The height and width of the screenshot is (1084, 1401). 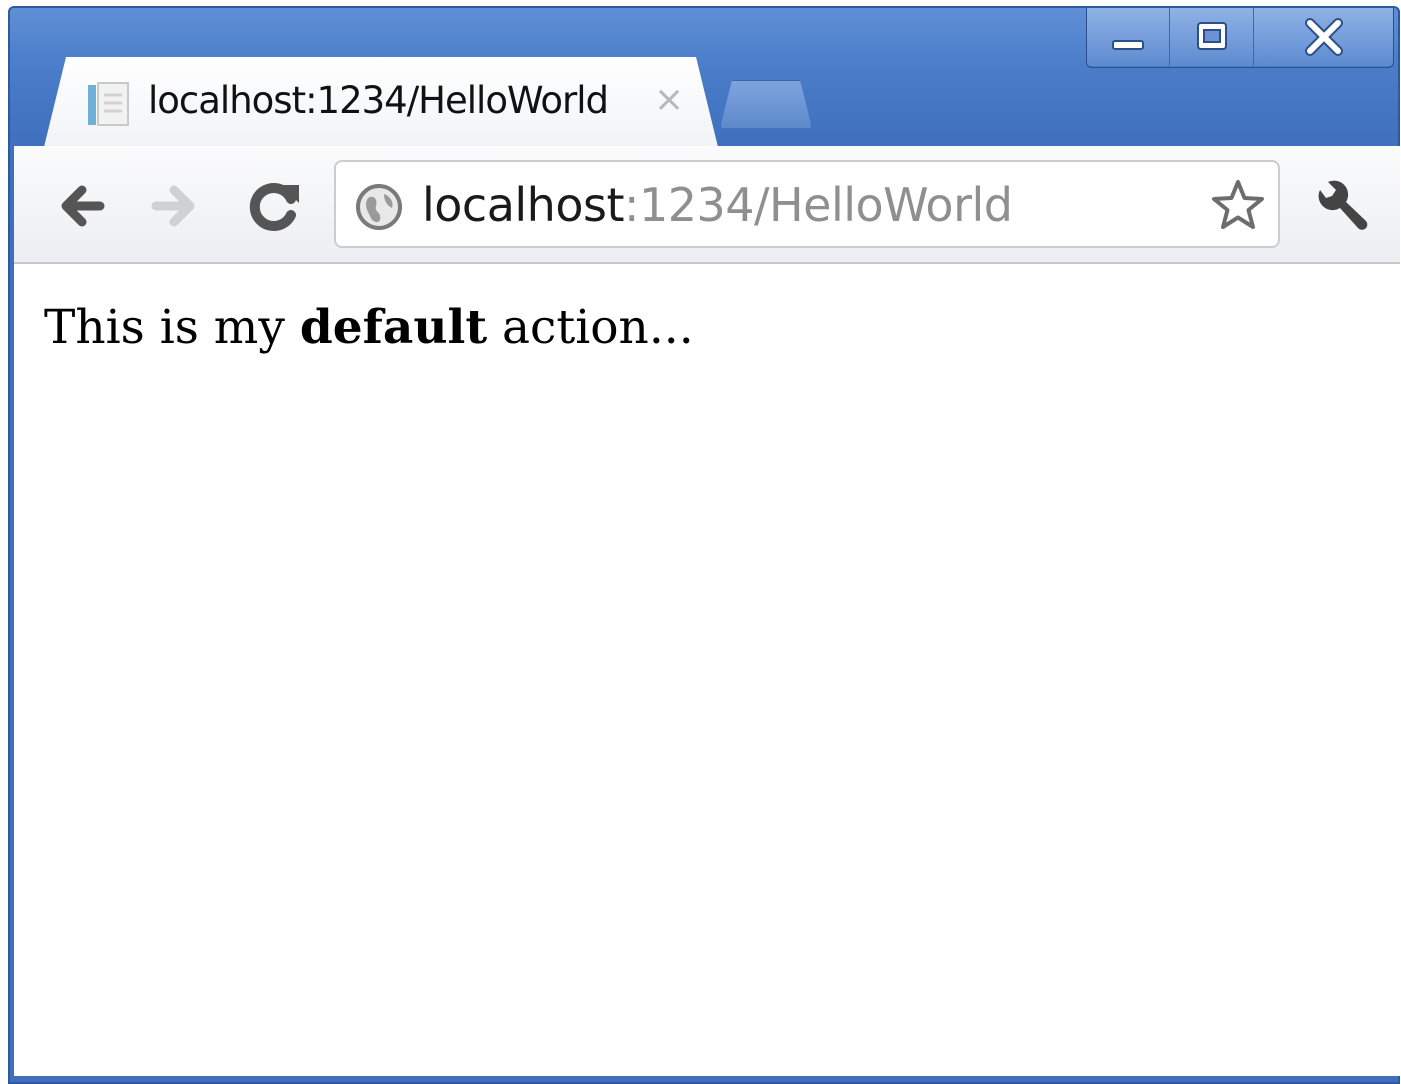 I want to click on toolbar: localhost:1234/HelloWorld, so click(x=707, y=205).